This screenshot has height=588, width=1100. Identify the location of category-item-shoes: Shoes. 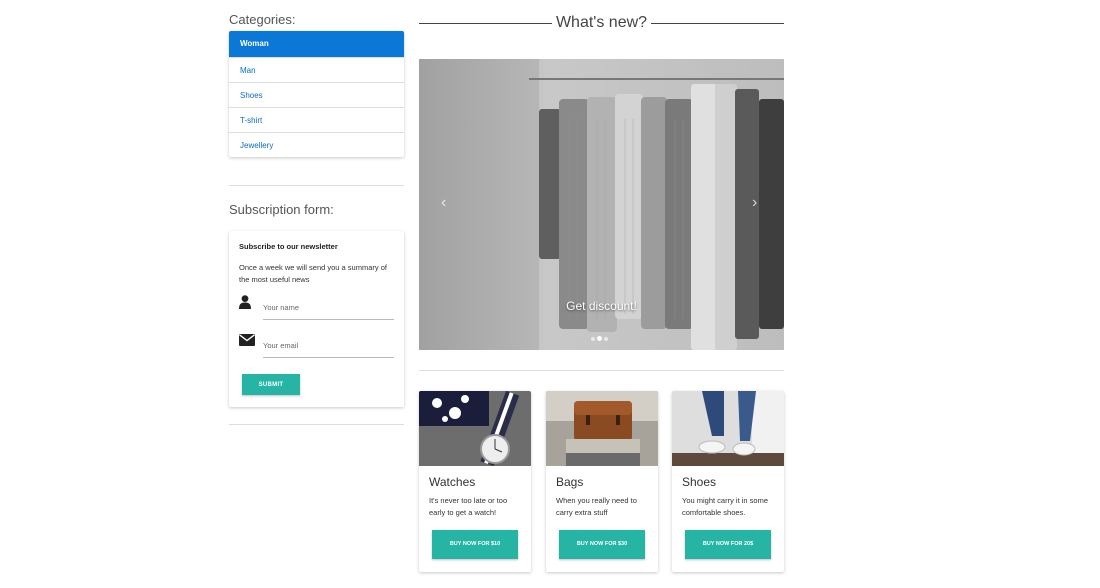
(316, 94).